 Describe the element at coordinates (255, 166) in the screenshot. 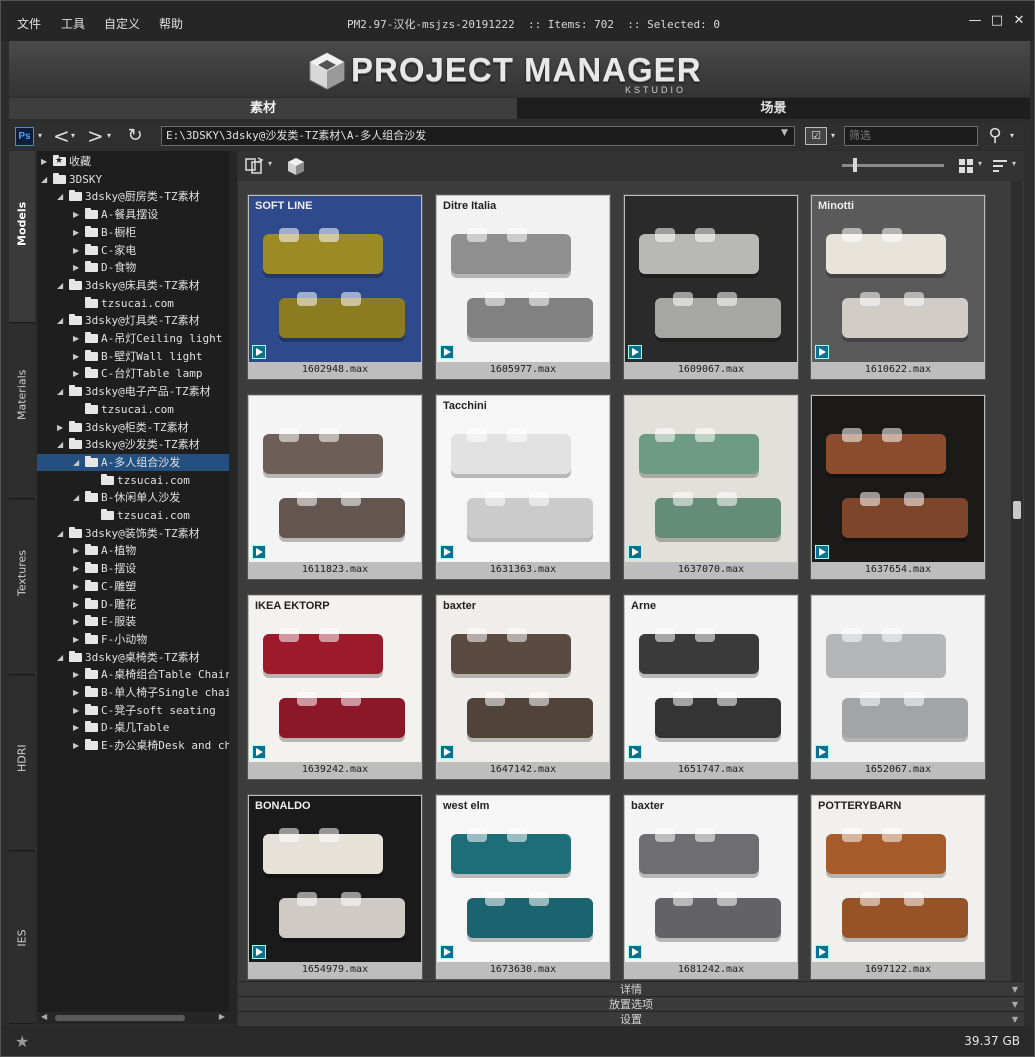

I see `sync-icon` at that location.